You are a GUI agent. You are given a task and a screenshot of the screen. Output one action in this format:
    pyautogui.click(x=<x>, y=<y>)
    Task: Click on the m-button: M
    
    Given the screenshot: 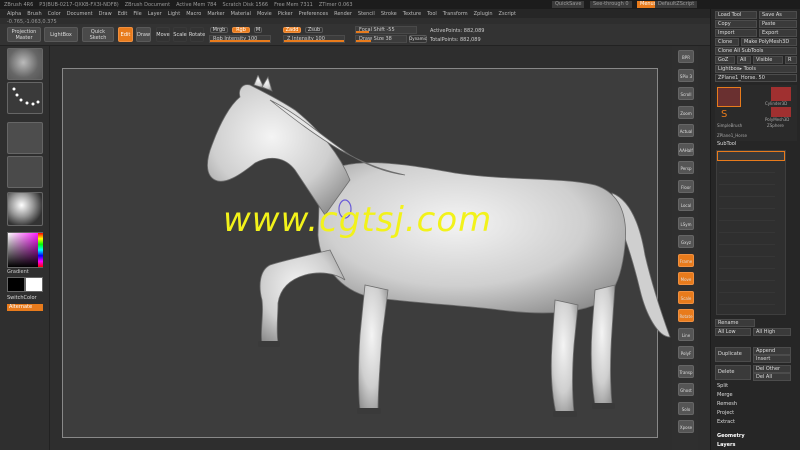 What is the action you would take?
    pyautogui.click(x=258, y=30)
    